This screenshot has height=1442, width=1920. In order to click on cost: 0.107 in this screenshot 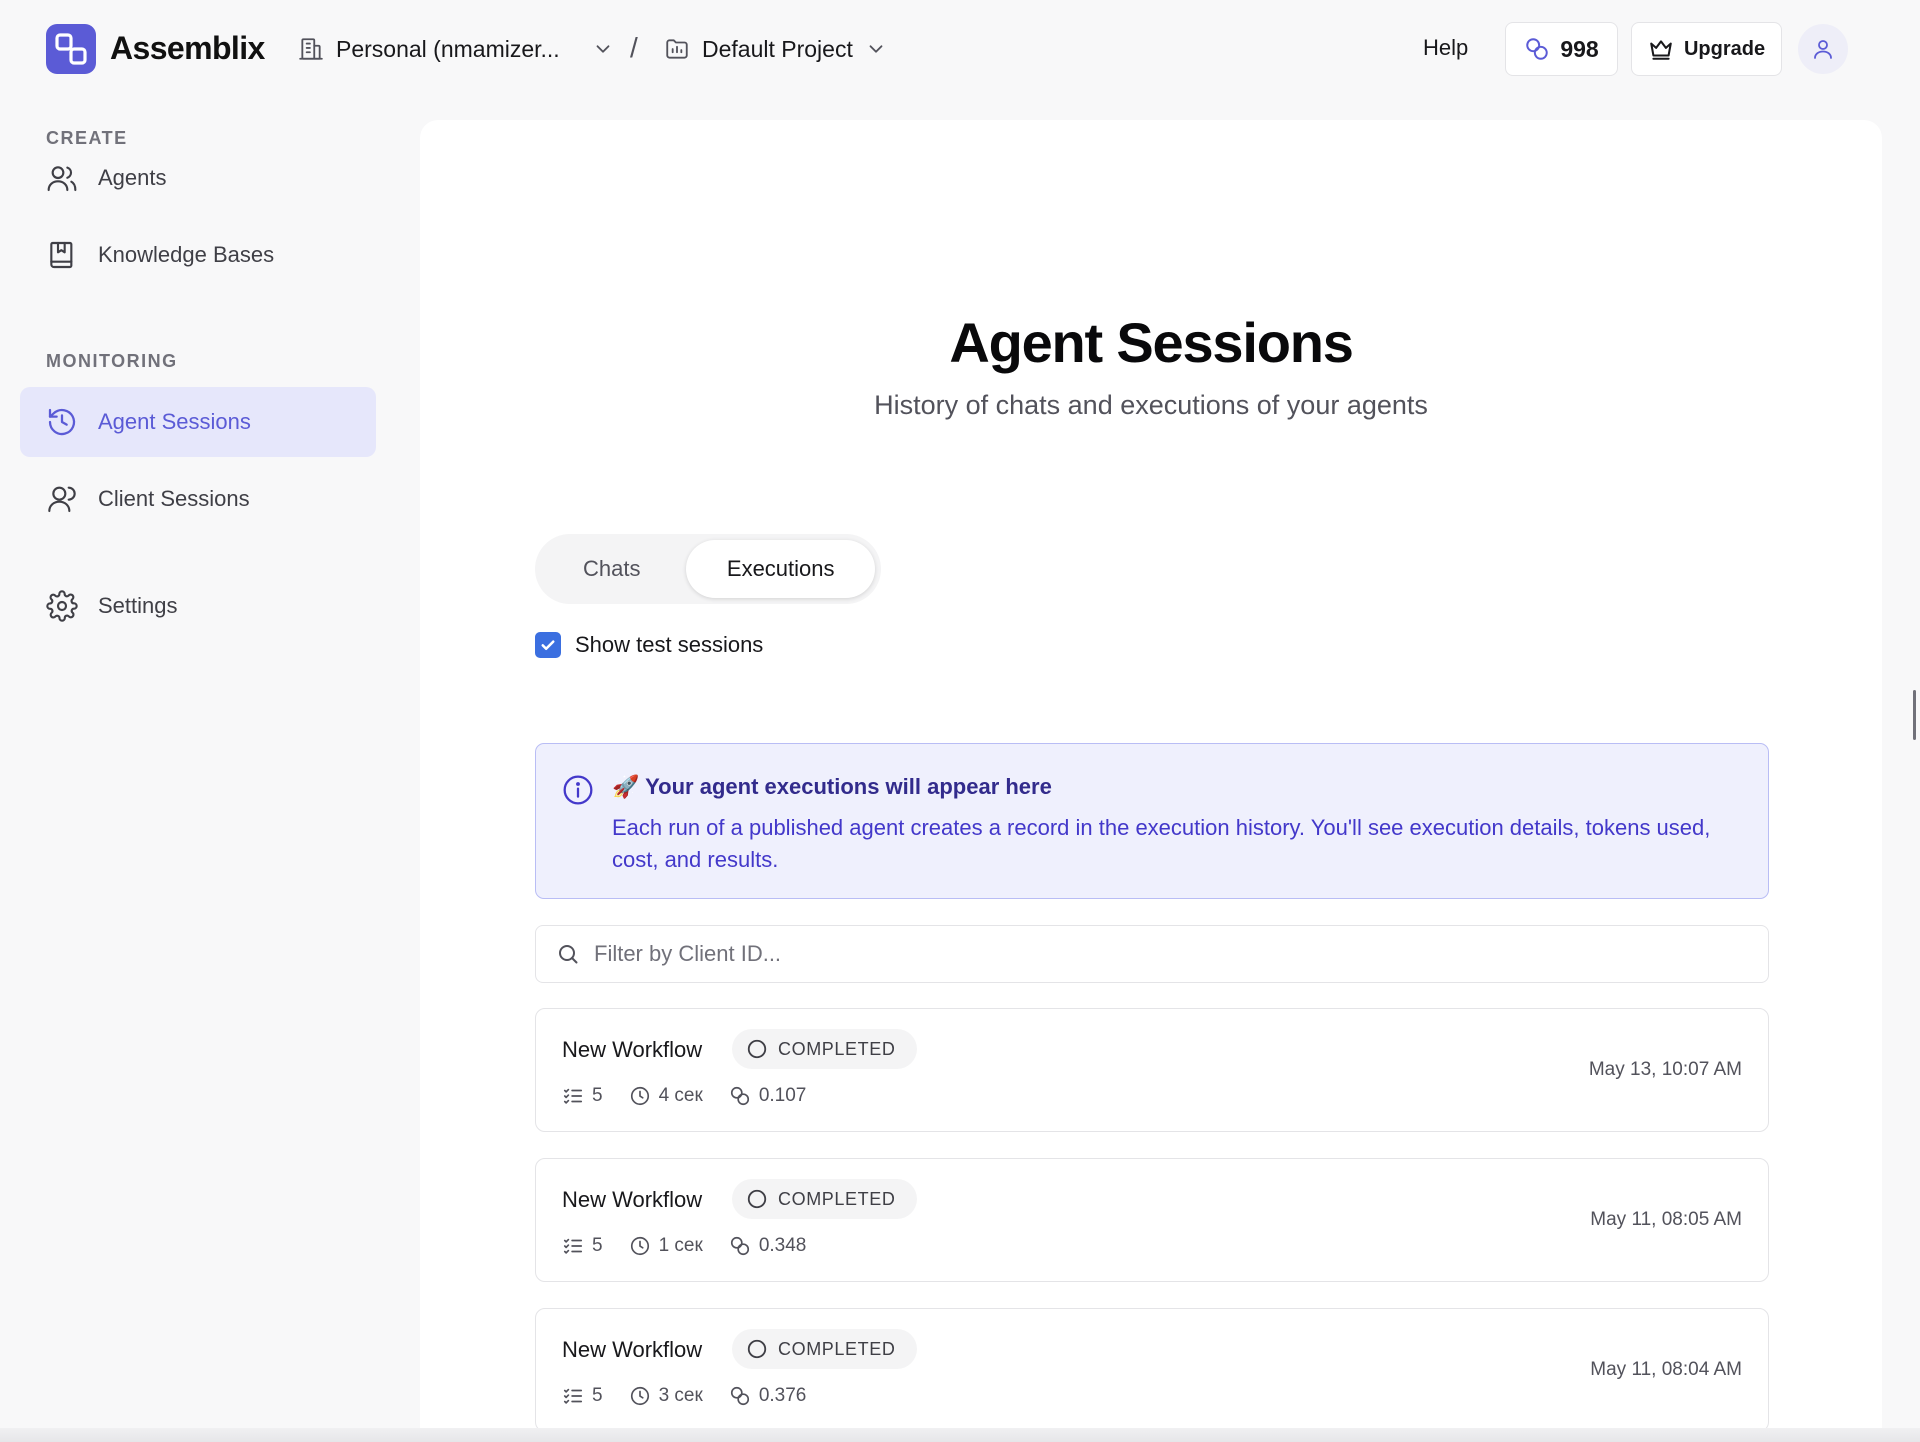, I will do `click(768, 1096)`.